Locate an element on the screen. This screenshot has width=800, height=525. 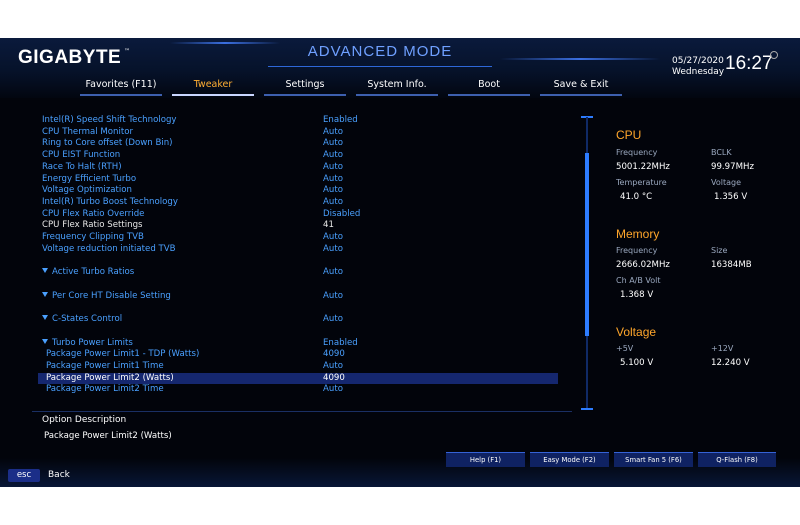
cpu-temperature-value: 41.0 °C is located at coordinates (636, 197).